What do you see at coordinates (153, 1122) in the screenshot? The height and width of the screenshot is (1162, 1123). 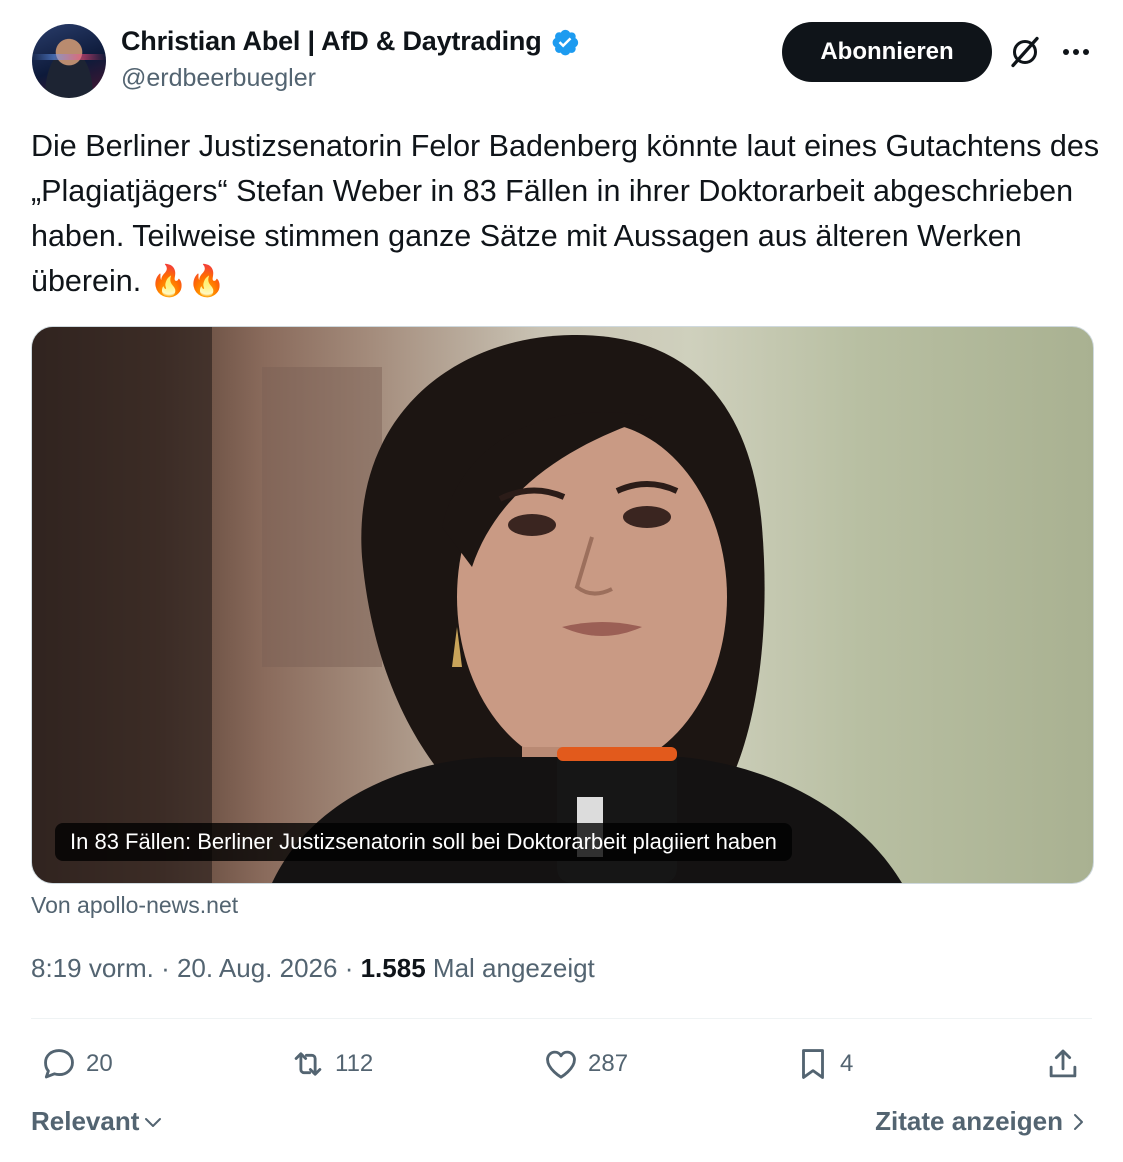 I see `chevron-down-icon` at bounding box center [153, 1122].